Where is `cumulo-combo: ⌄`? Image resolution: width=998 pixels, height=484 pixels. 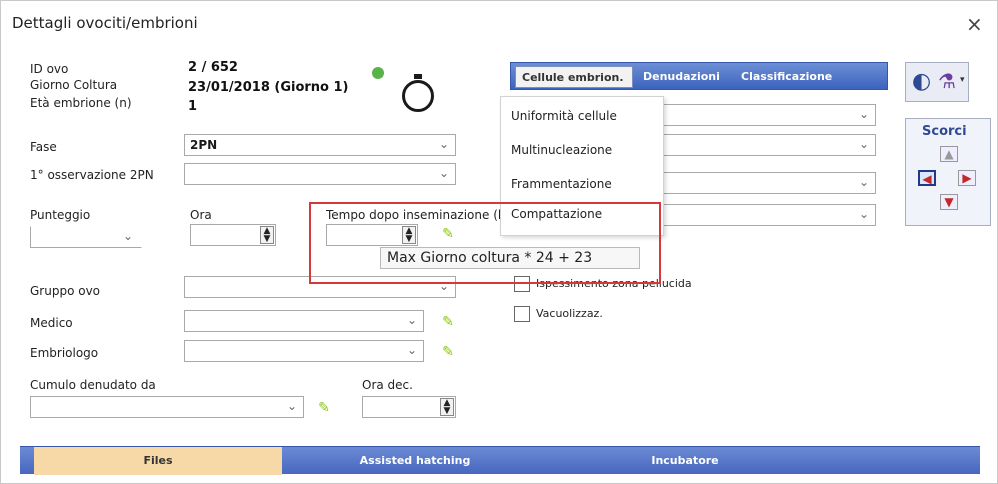
cumulo-combo: ⌄ is located at coordinates (167, 407).